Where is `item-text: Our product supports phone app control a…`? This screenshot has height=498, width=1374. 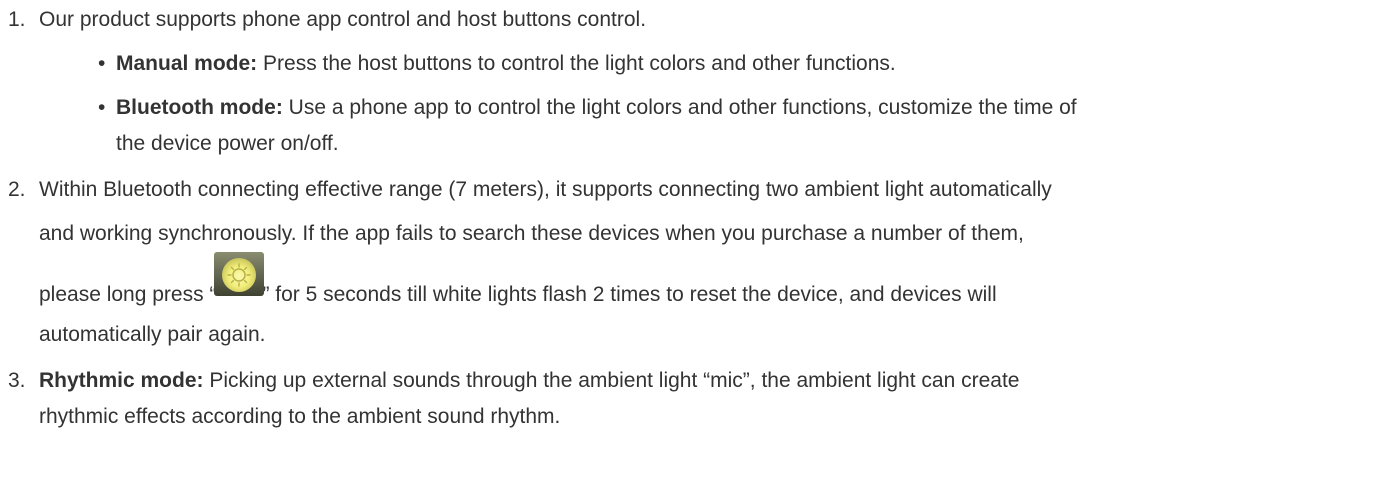
item-text: Our product supports phone app control a… is located at coordinates (343, 19).